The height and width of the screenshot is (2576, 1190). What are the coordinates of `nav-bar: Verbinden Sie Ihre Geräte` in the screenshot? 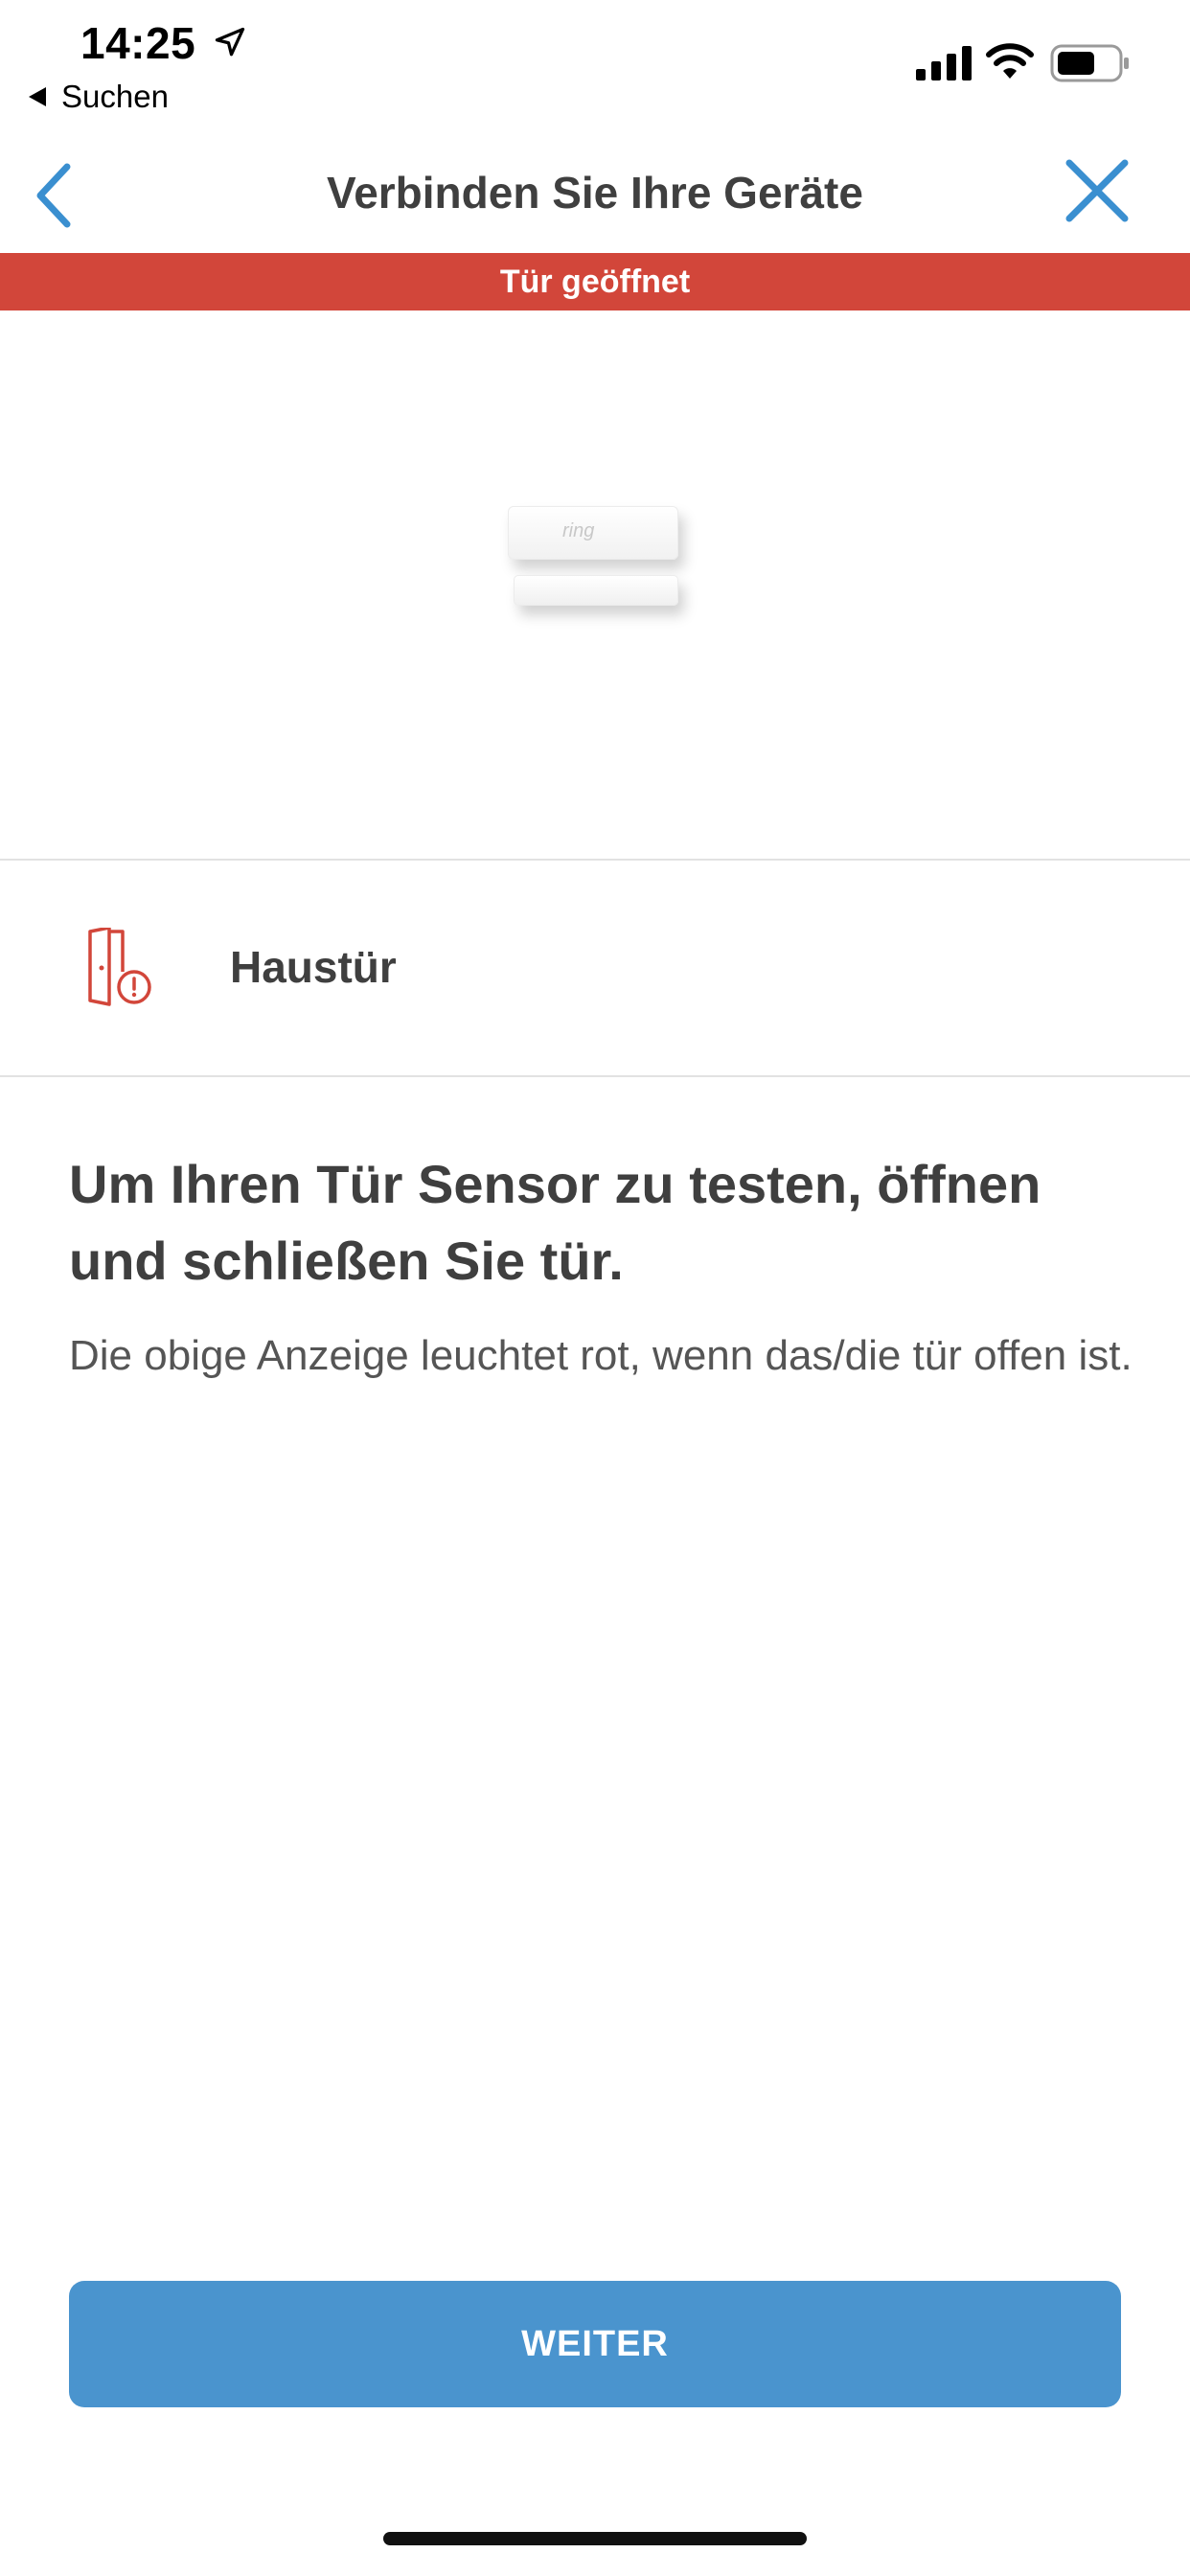 It's located at (595, 197).